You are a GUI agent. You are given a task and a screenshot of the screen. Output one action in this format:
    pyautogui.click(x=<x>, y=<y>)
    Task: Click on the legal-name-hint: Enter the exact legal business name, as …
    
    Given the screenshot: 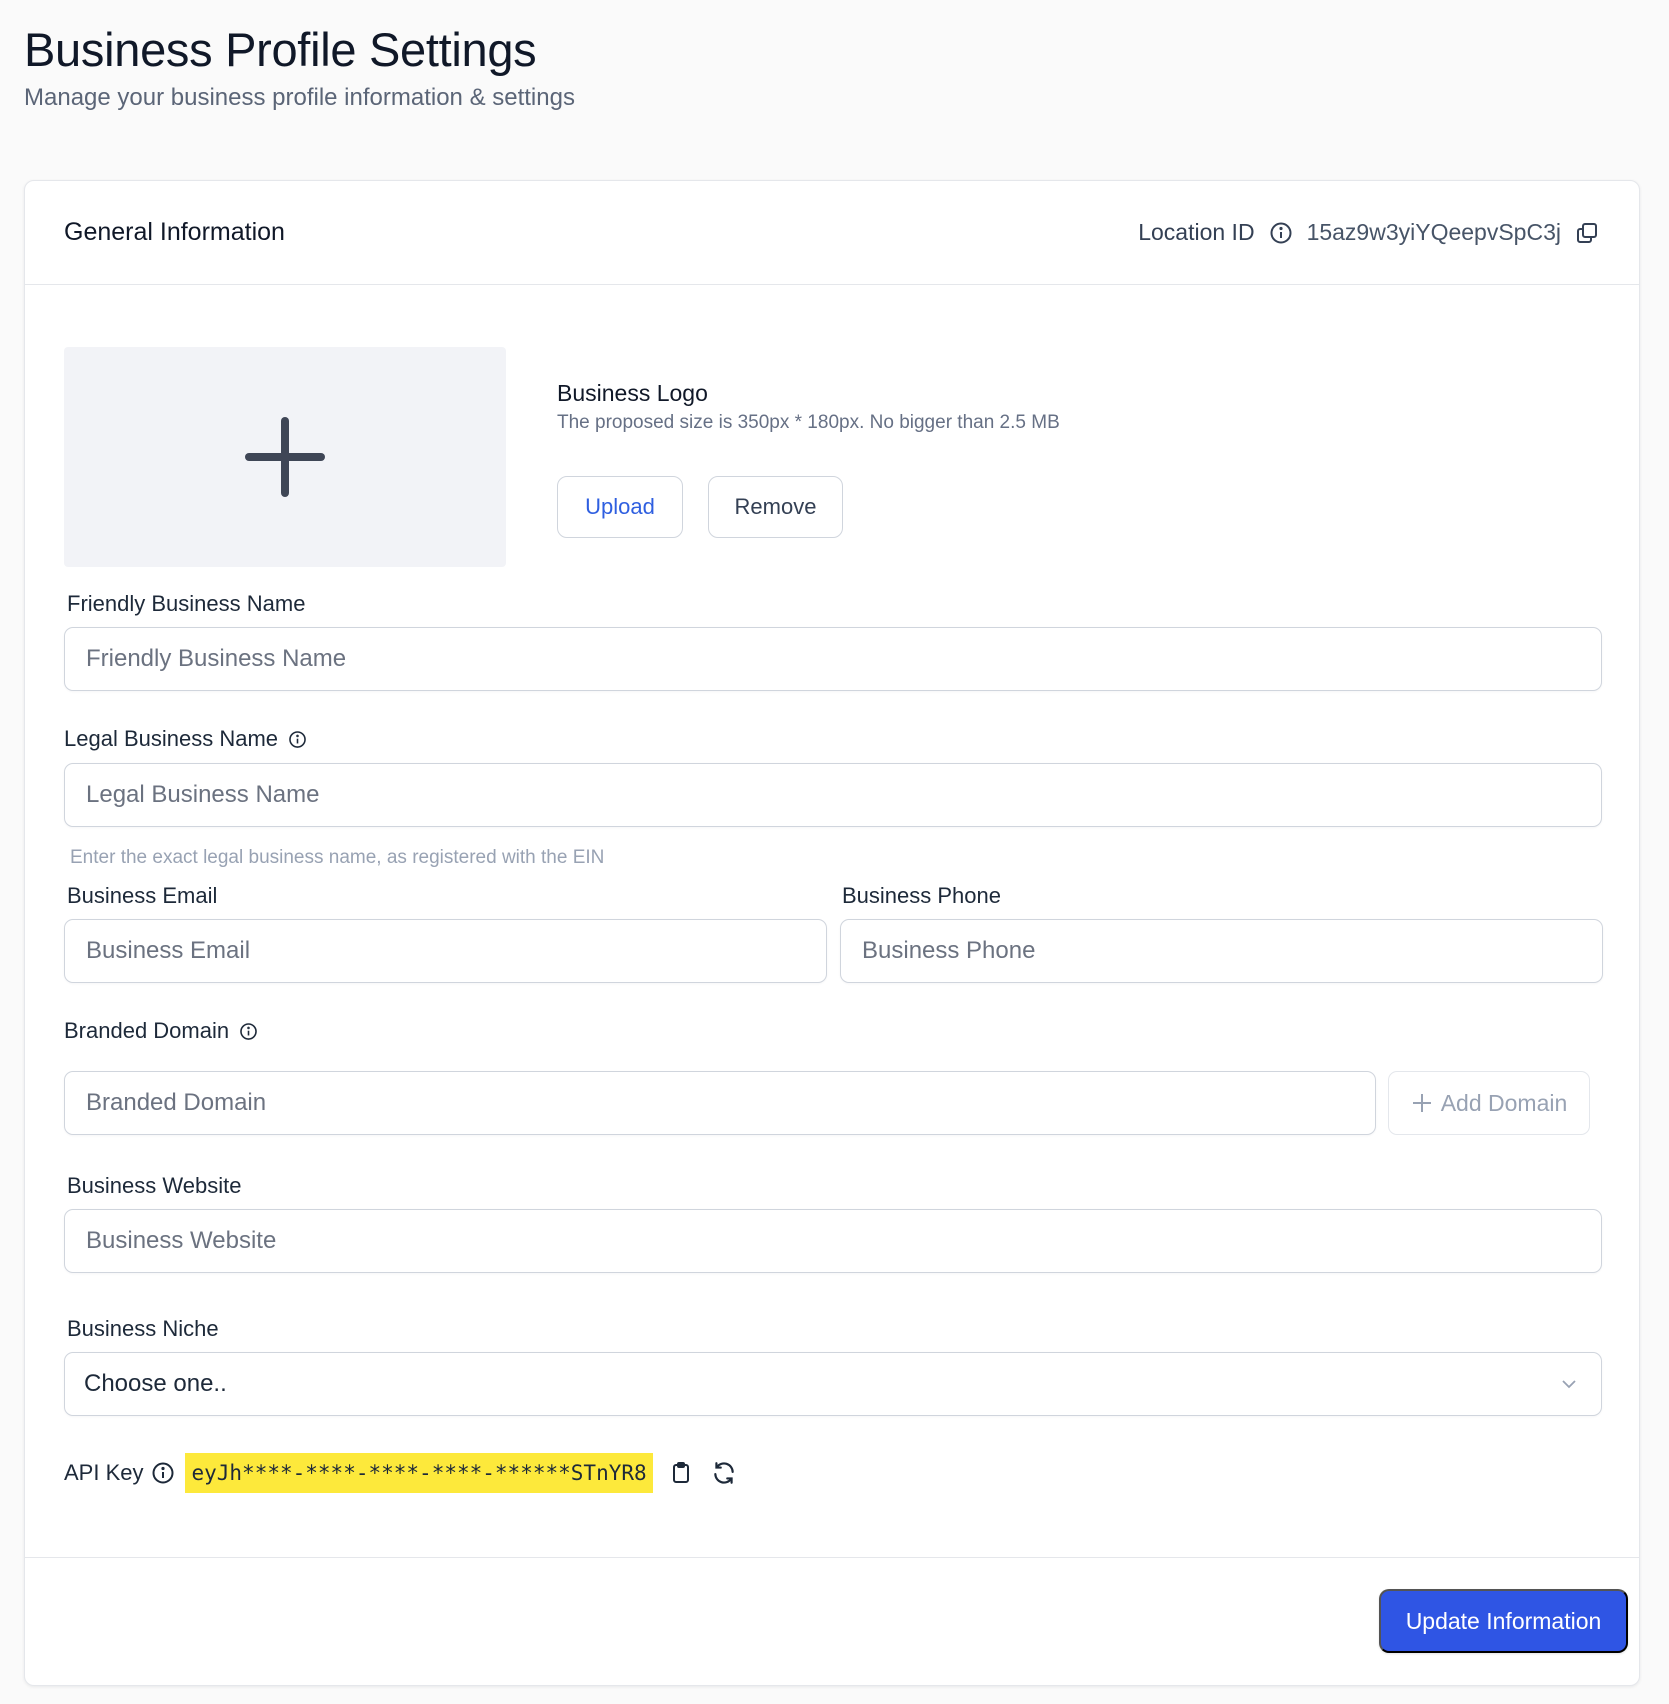 What is the action you would take?
    pyautogui.click(x=337, y=857)
    